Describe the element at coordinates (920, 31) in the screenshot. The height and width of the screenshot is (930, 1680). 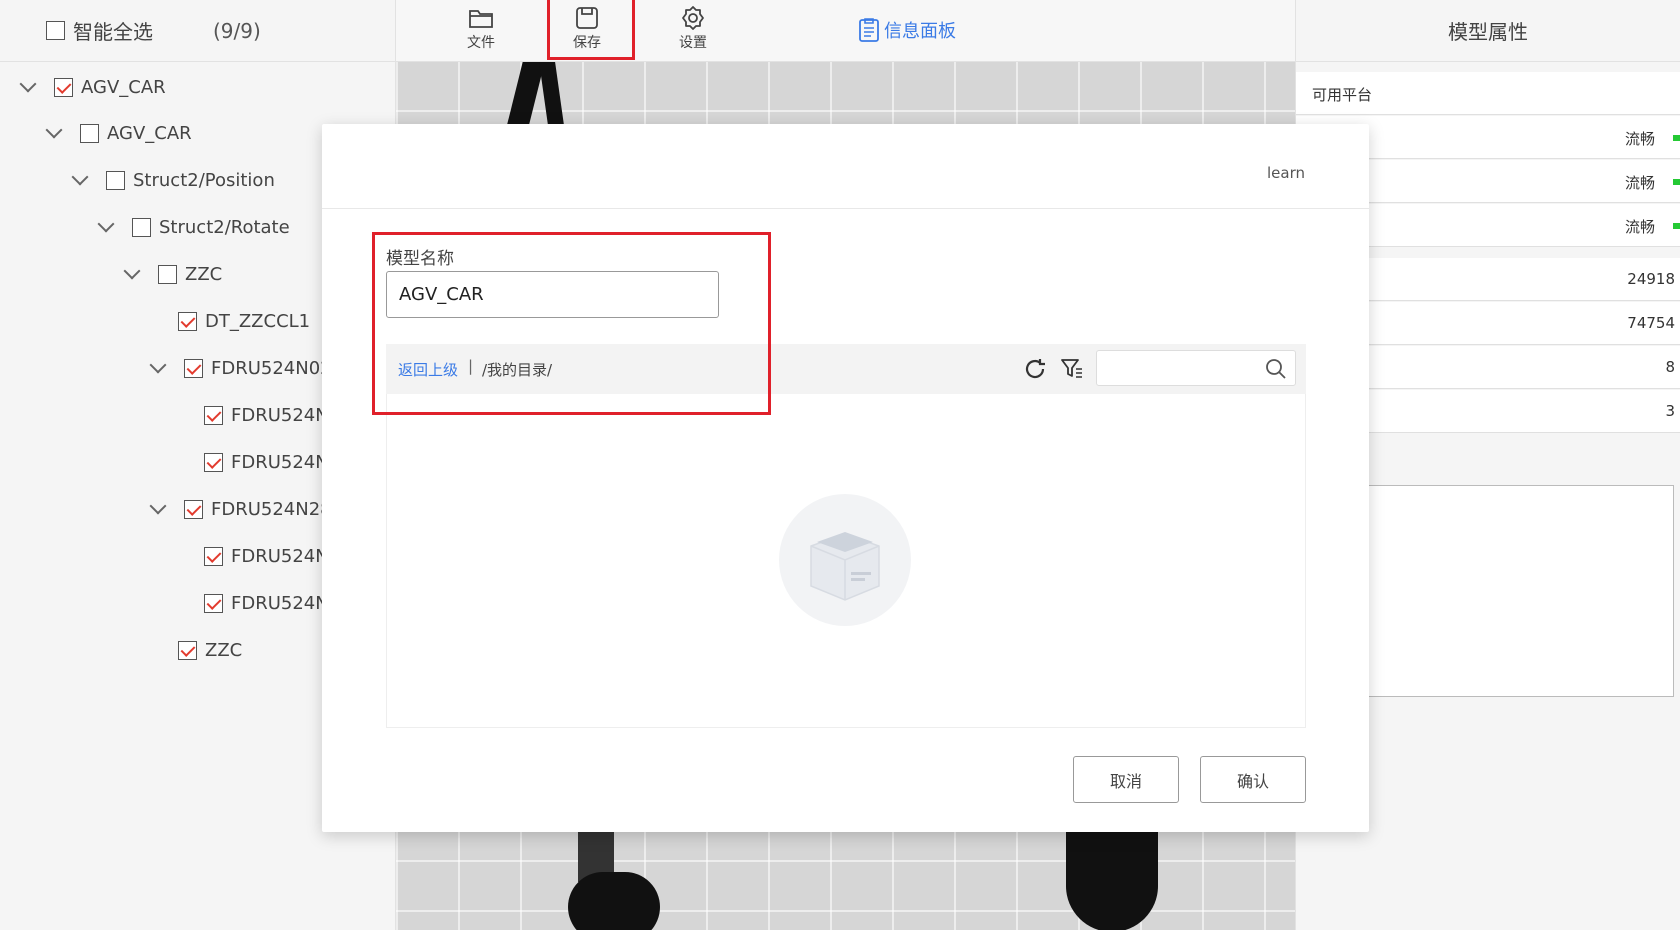
I see `info-panel-label: 信息面板` at that location.